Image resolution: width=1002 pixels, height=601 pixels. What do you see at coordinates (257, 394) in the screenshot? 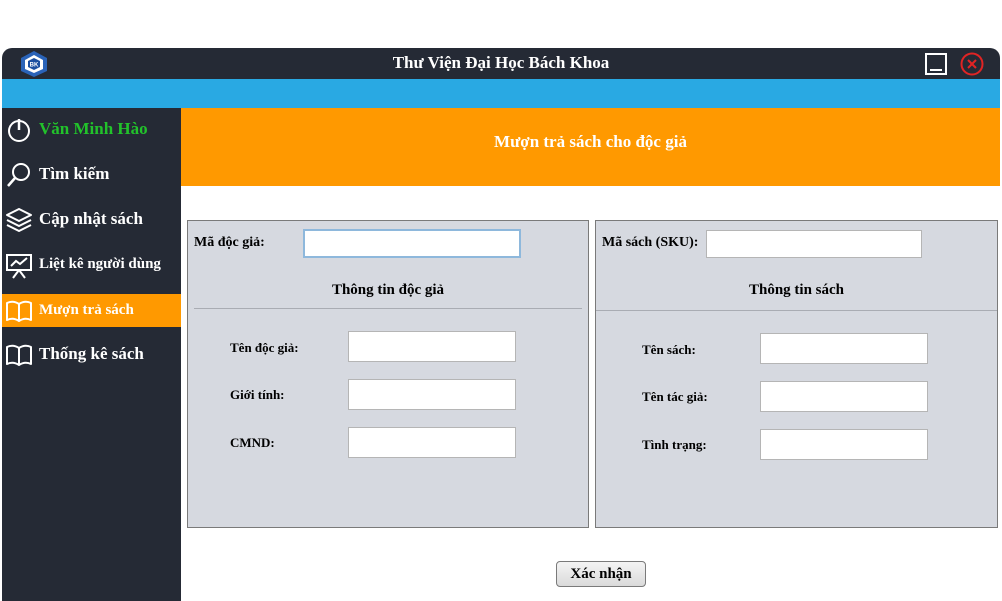
I see `reader-gender-label: Giới tính:` at bounding box center [257, 394].